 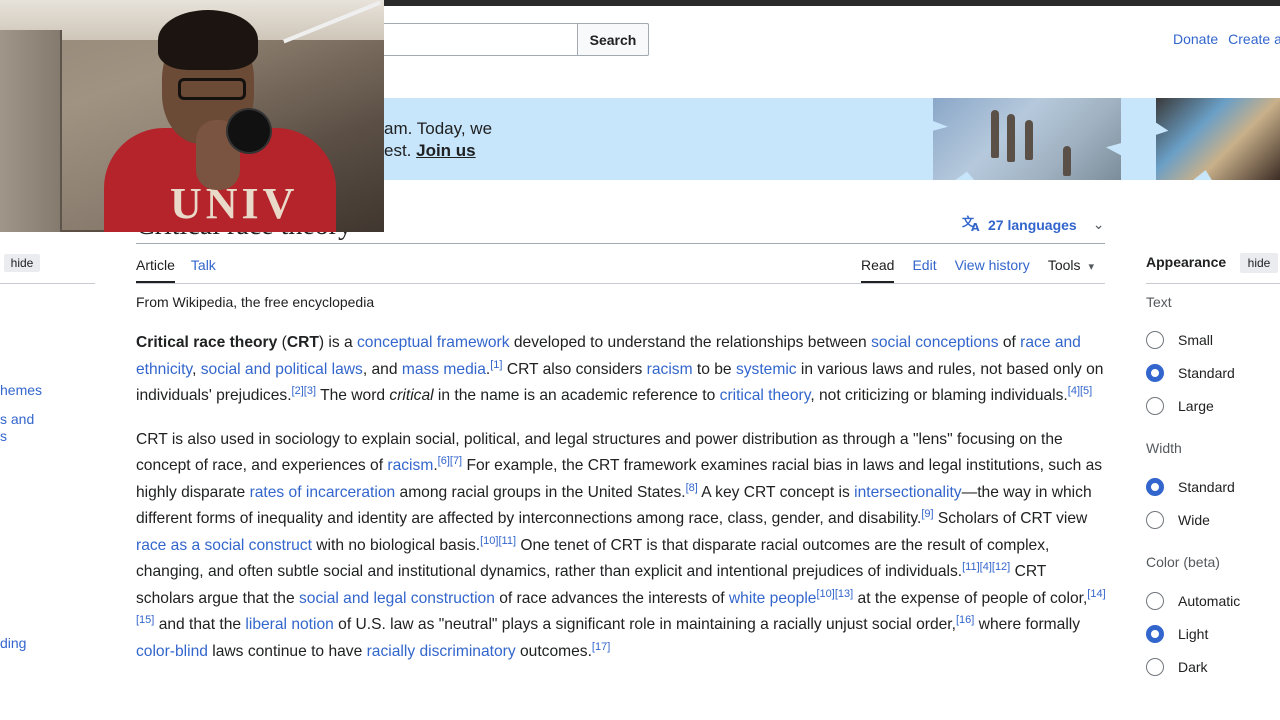 What do you see at coordinates (965, 620) in the screenshot?
I see `citation-ref: [16]` at bounding box center [965, 620].